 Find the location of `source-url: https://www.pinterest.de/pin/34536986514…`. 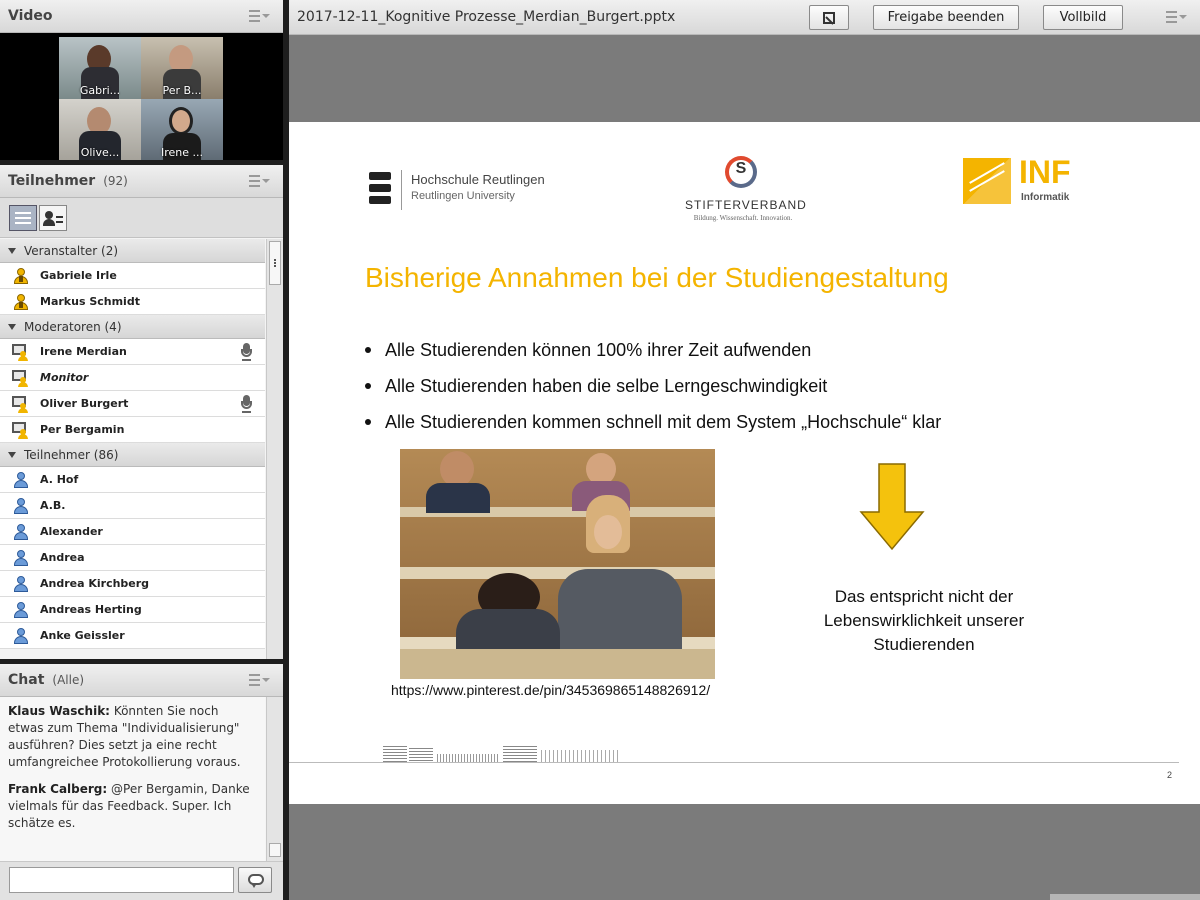

source-url: https://www.pinterest.de/pin/34536986514… is located at coordinates (550, 690).